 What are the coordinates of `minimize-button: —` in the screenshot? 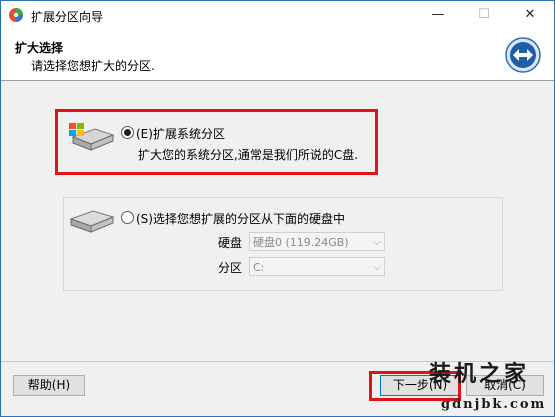 It's located at (438, 15).